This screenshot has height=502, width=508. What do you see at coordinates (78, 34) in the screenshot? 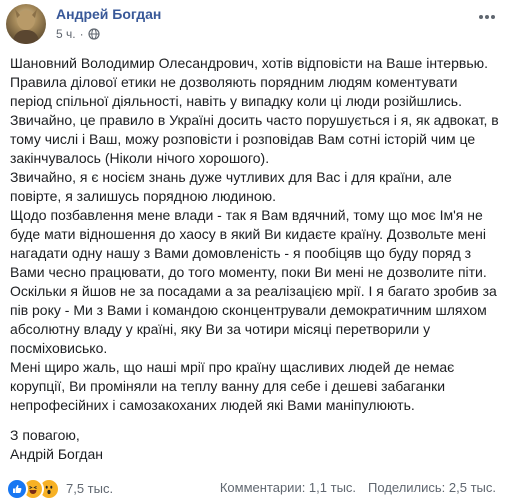
I see `post-meta: 5 ч. ·` at bounding box center [78, 34].